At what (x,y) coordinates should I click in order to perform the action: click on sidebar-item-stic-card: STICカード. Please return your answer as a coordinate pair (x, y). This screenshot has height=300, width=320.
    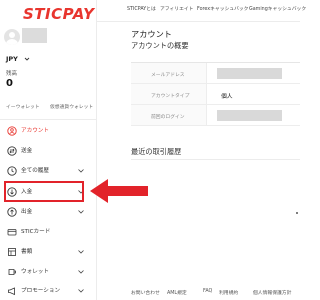
    Looking at the image, I should click on (48, 232).